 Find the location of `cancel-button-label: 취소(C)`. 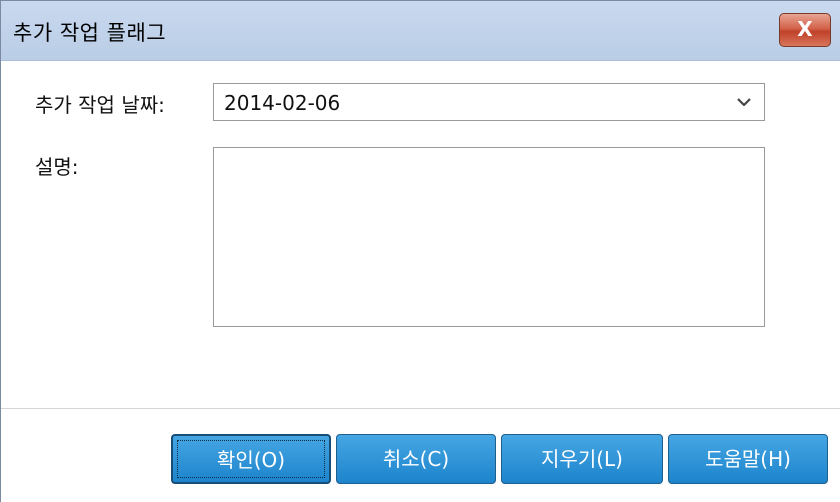

cancel-button-label: 취소(C) is located at coordinates (416, 459).